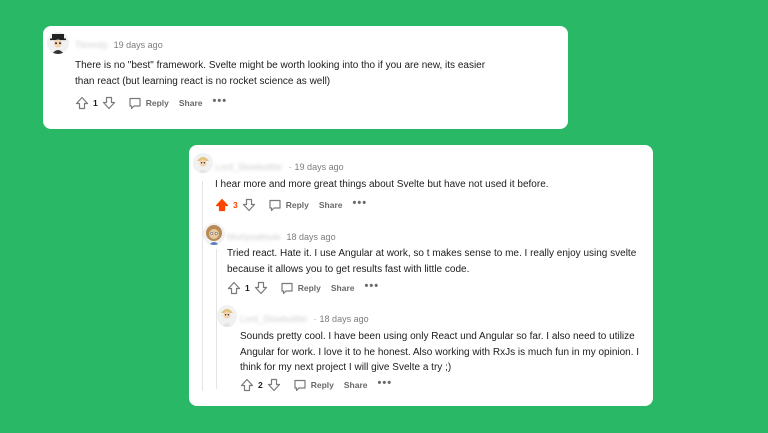  I want to click on username: Tiimmily, so click(91, 45).